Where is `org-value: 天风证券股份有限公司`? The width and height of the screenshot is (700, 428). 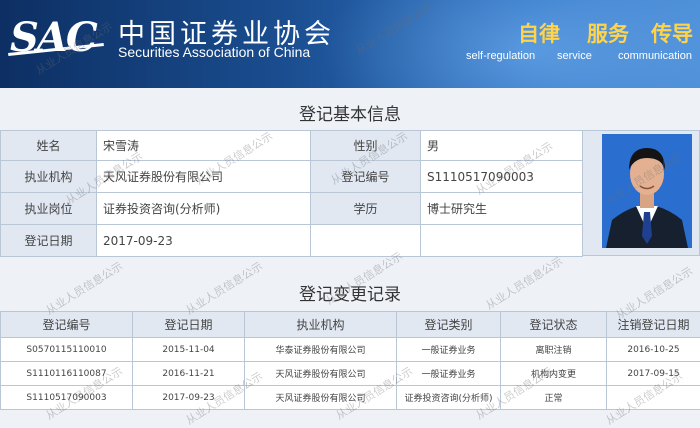
org-value: 天风证券股份有限公司 is located at coordinates (204, 177).